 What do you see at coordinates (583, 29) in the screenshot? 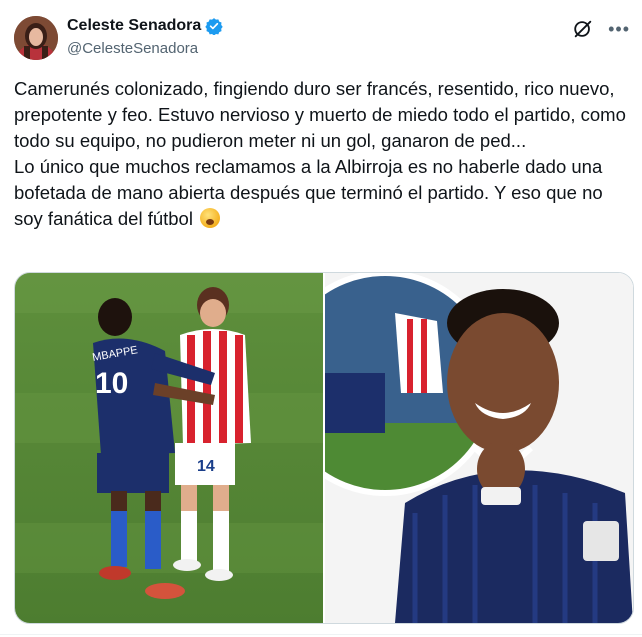
I see `grok-icon` at bounding box center [583, 29].